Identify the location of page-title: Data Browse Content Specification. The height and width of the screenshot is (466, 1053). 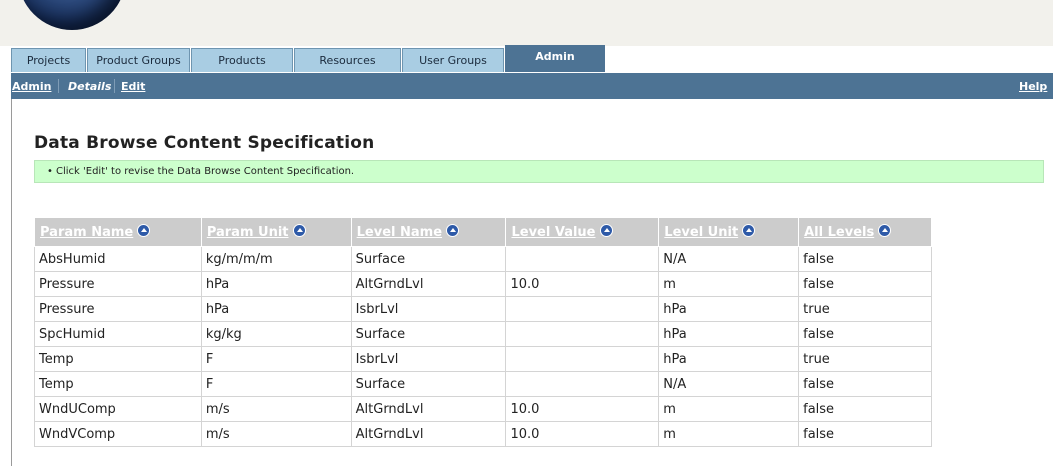
(204, 143).